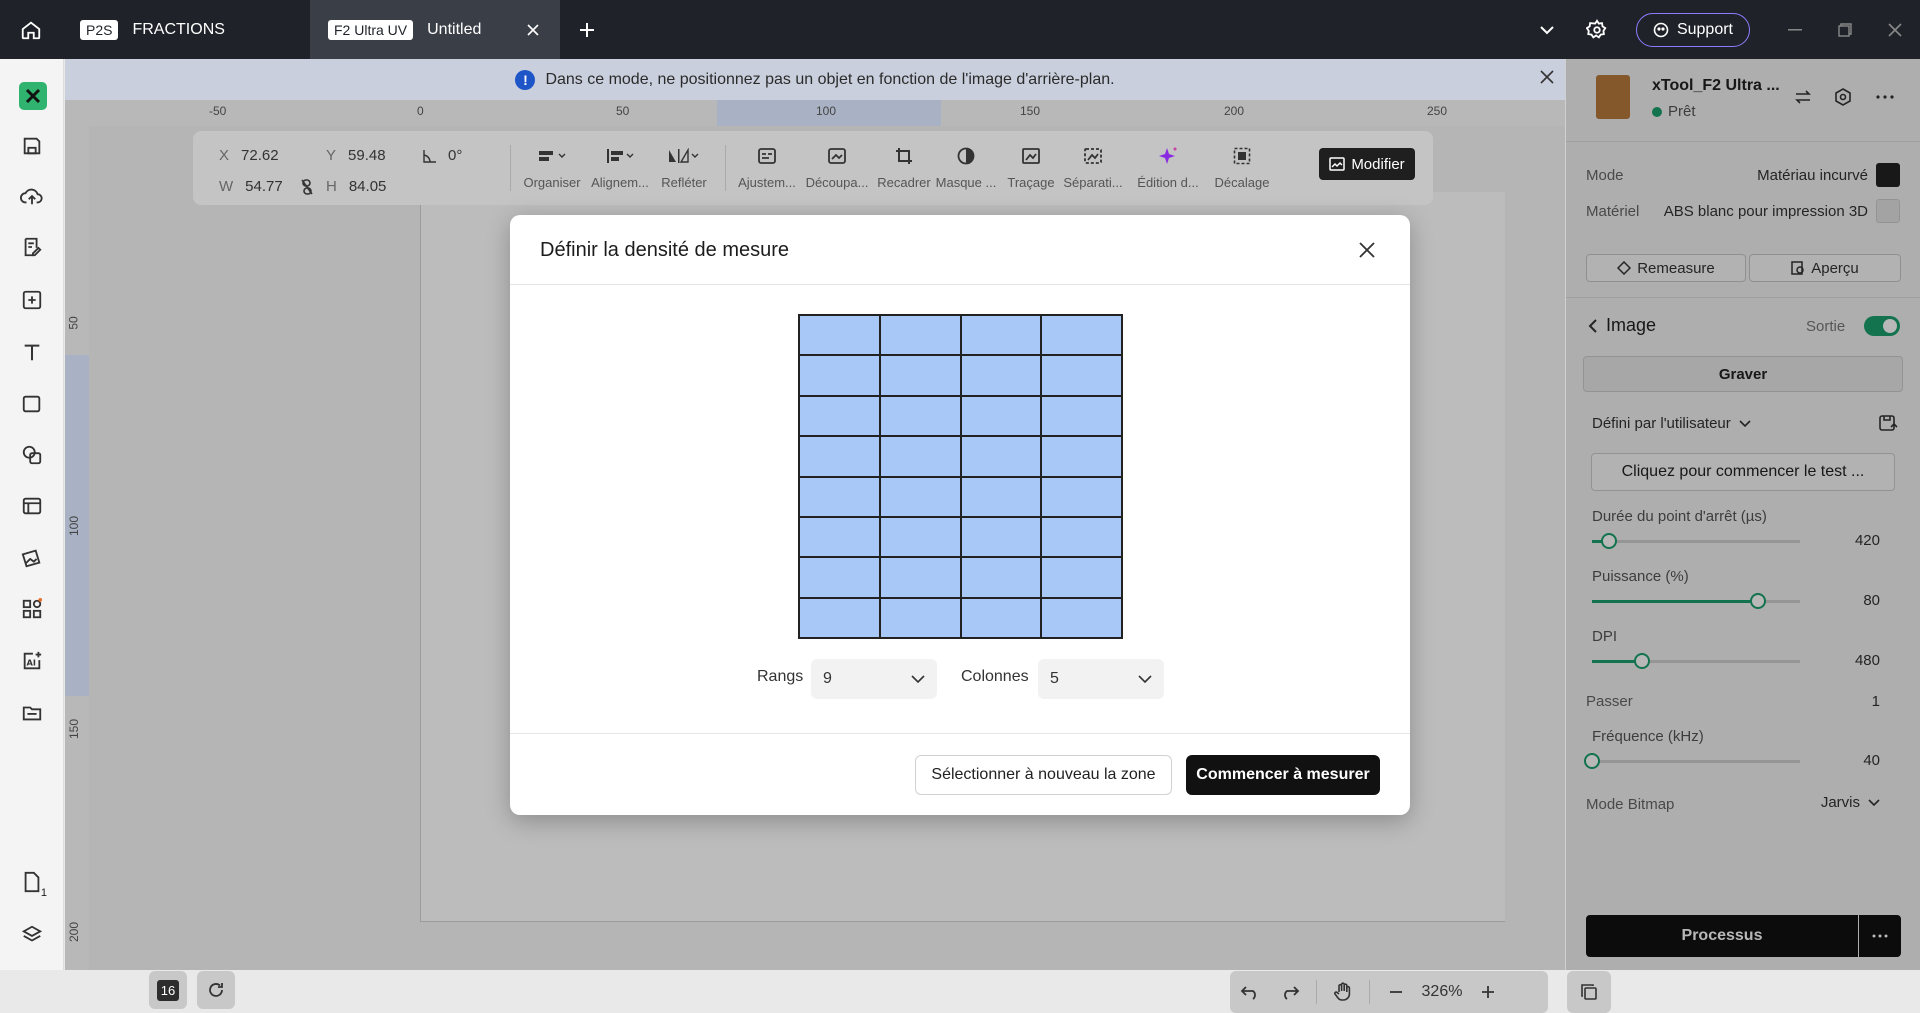 The image size is (1920, 1013). What do you see at coordinates (216, 990) in the screenshot?
I see `sync-button` at bounding box center [216, 990].